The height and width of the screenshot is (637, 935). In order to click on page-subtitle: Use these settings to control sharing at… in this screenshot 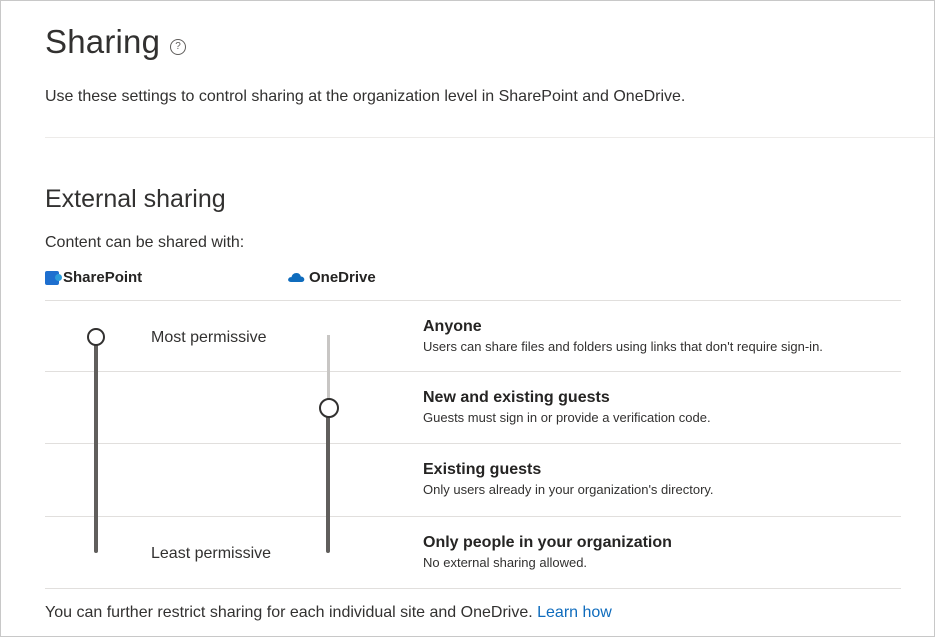, I will do `click(365, 96)`.